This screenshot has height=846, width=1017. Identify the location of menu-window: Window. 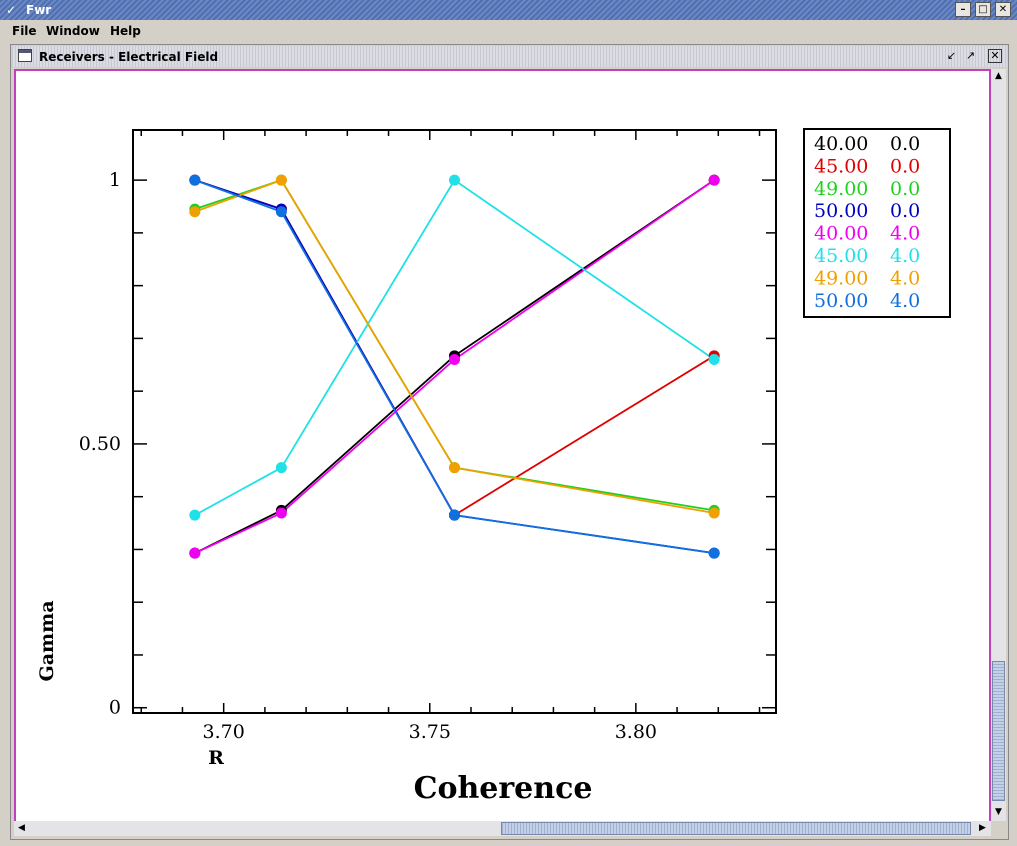
(73, 31).